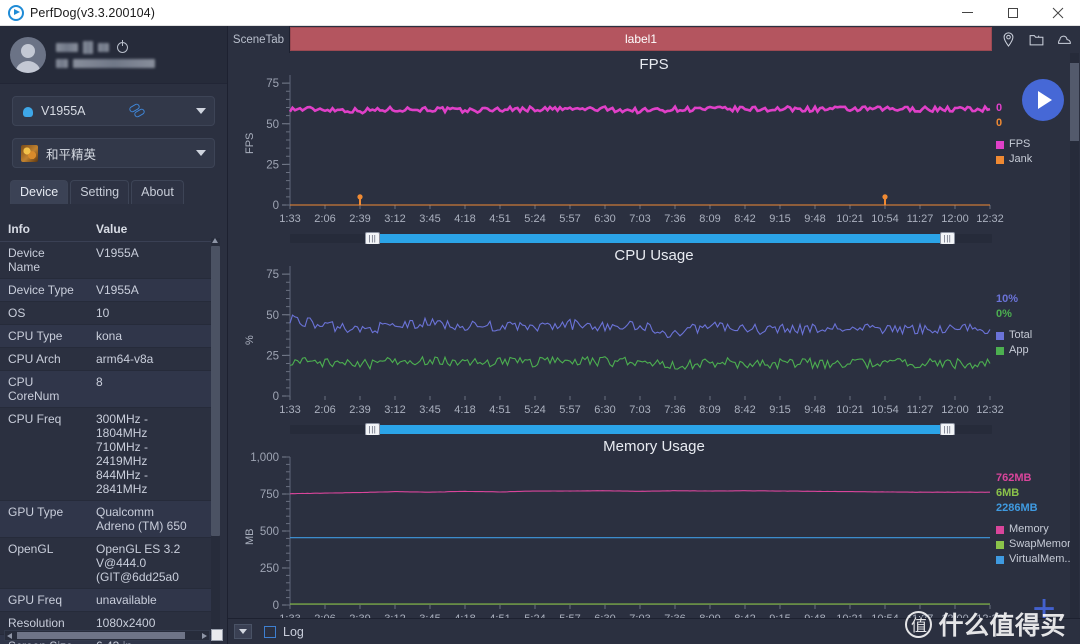 The height and width of the screenshot is (644, 1080). I want to click on svg-text: 750, so click(269, 495).